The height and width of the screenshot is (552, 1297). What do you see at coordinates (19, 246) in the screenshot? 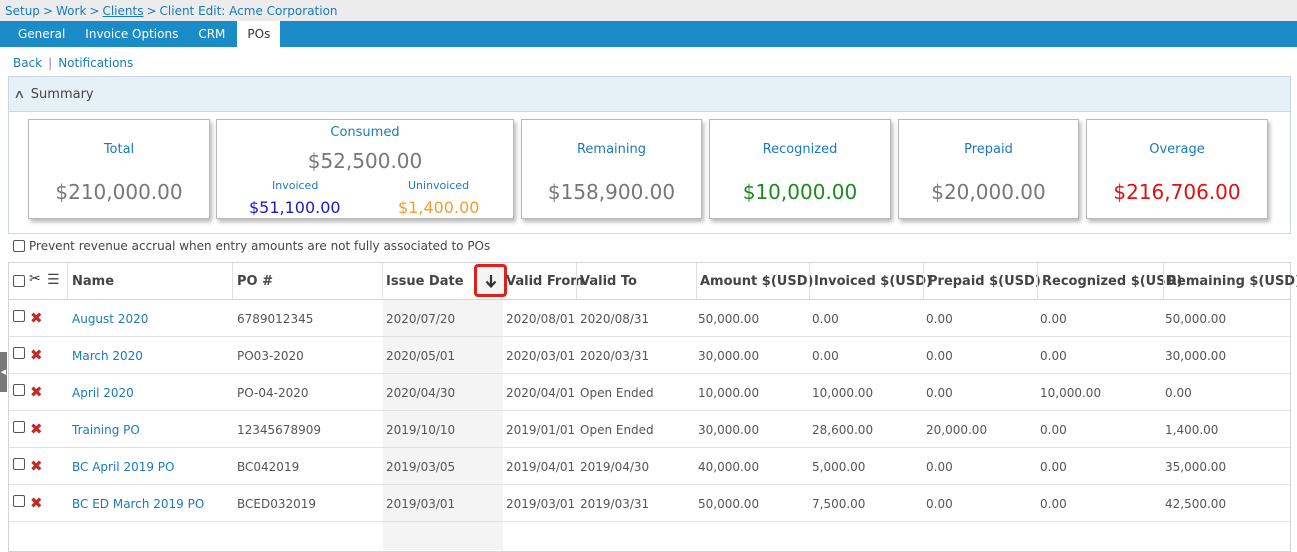
I see `prevent-accrual-checkbox` at bounding box center [19, 246].